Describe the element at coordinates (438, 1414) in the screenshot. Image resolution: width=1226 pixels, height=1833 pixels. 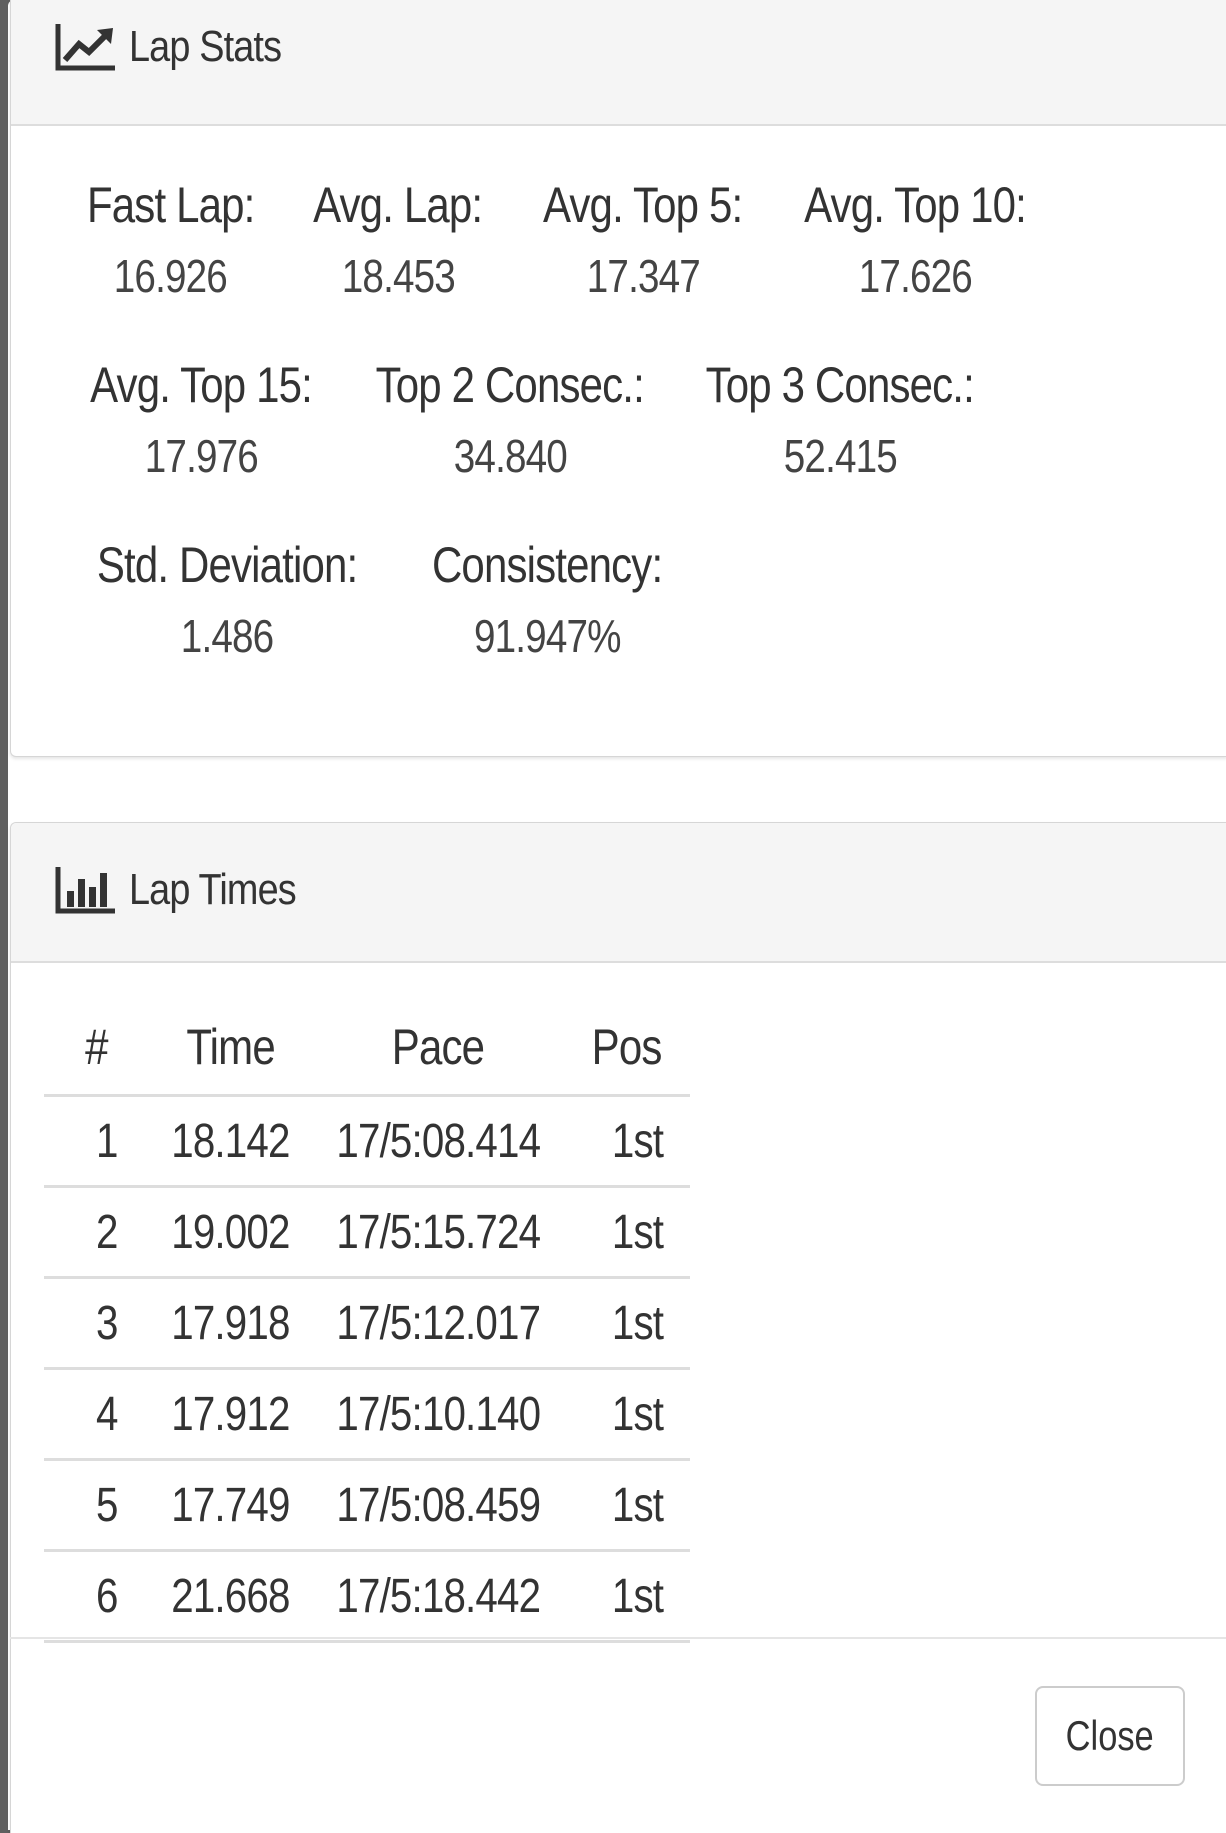
I see `lap-pace: 17/5:10.140` at that location.